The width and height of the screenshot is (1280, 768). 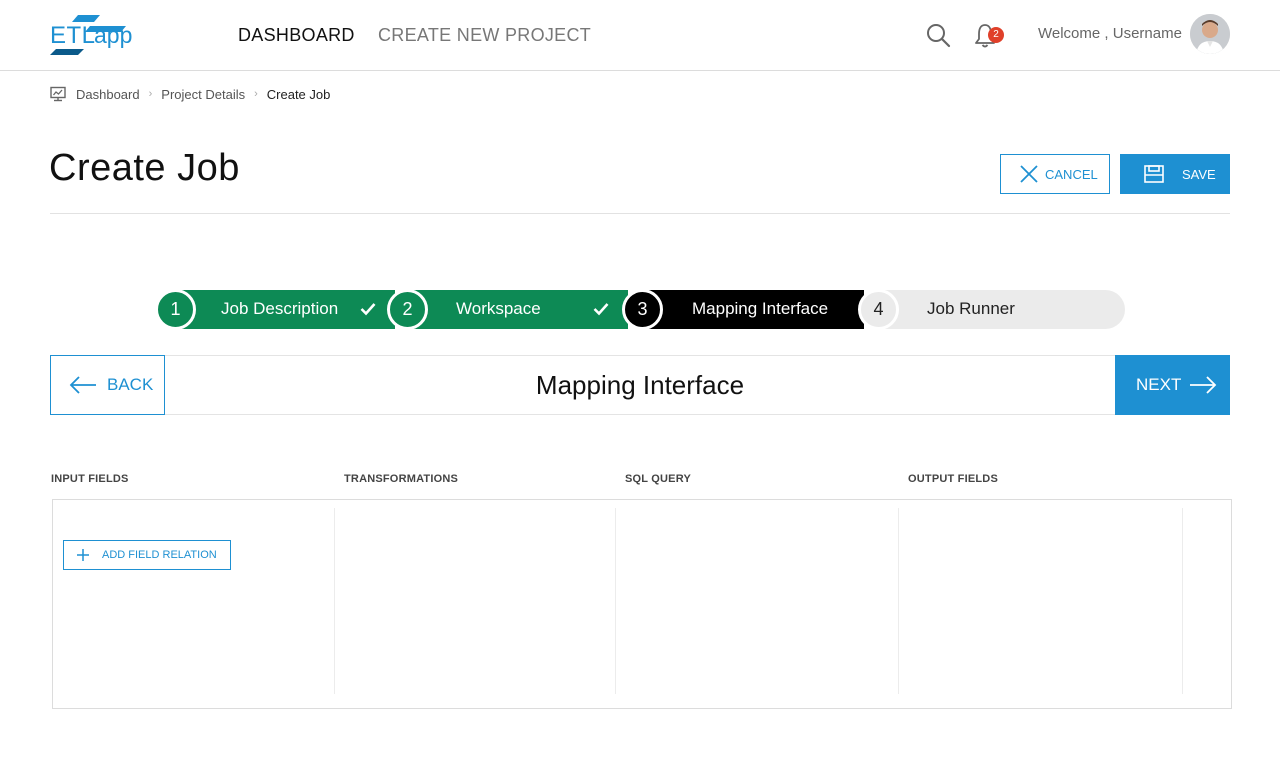 I want to click on search-button, so click(x=938, y=35).